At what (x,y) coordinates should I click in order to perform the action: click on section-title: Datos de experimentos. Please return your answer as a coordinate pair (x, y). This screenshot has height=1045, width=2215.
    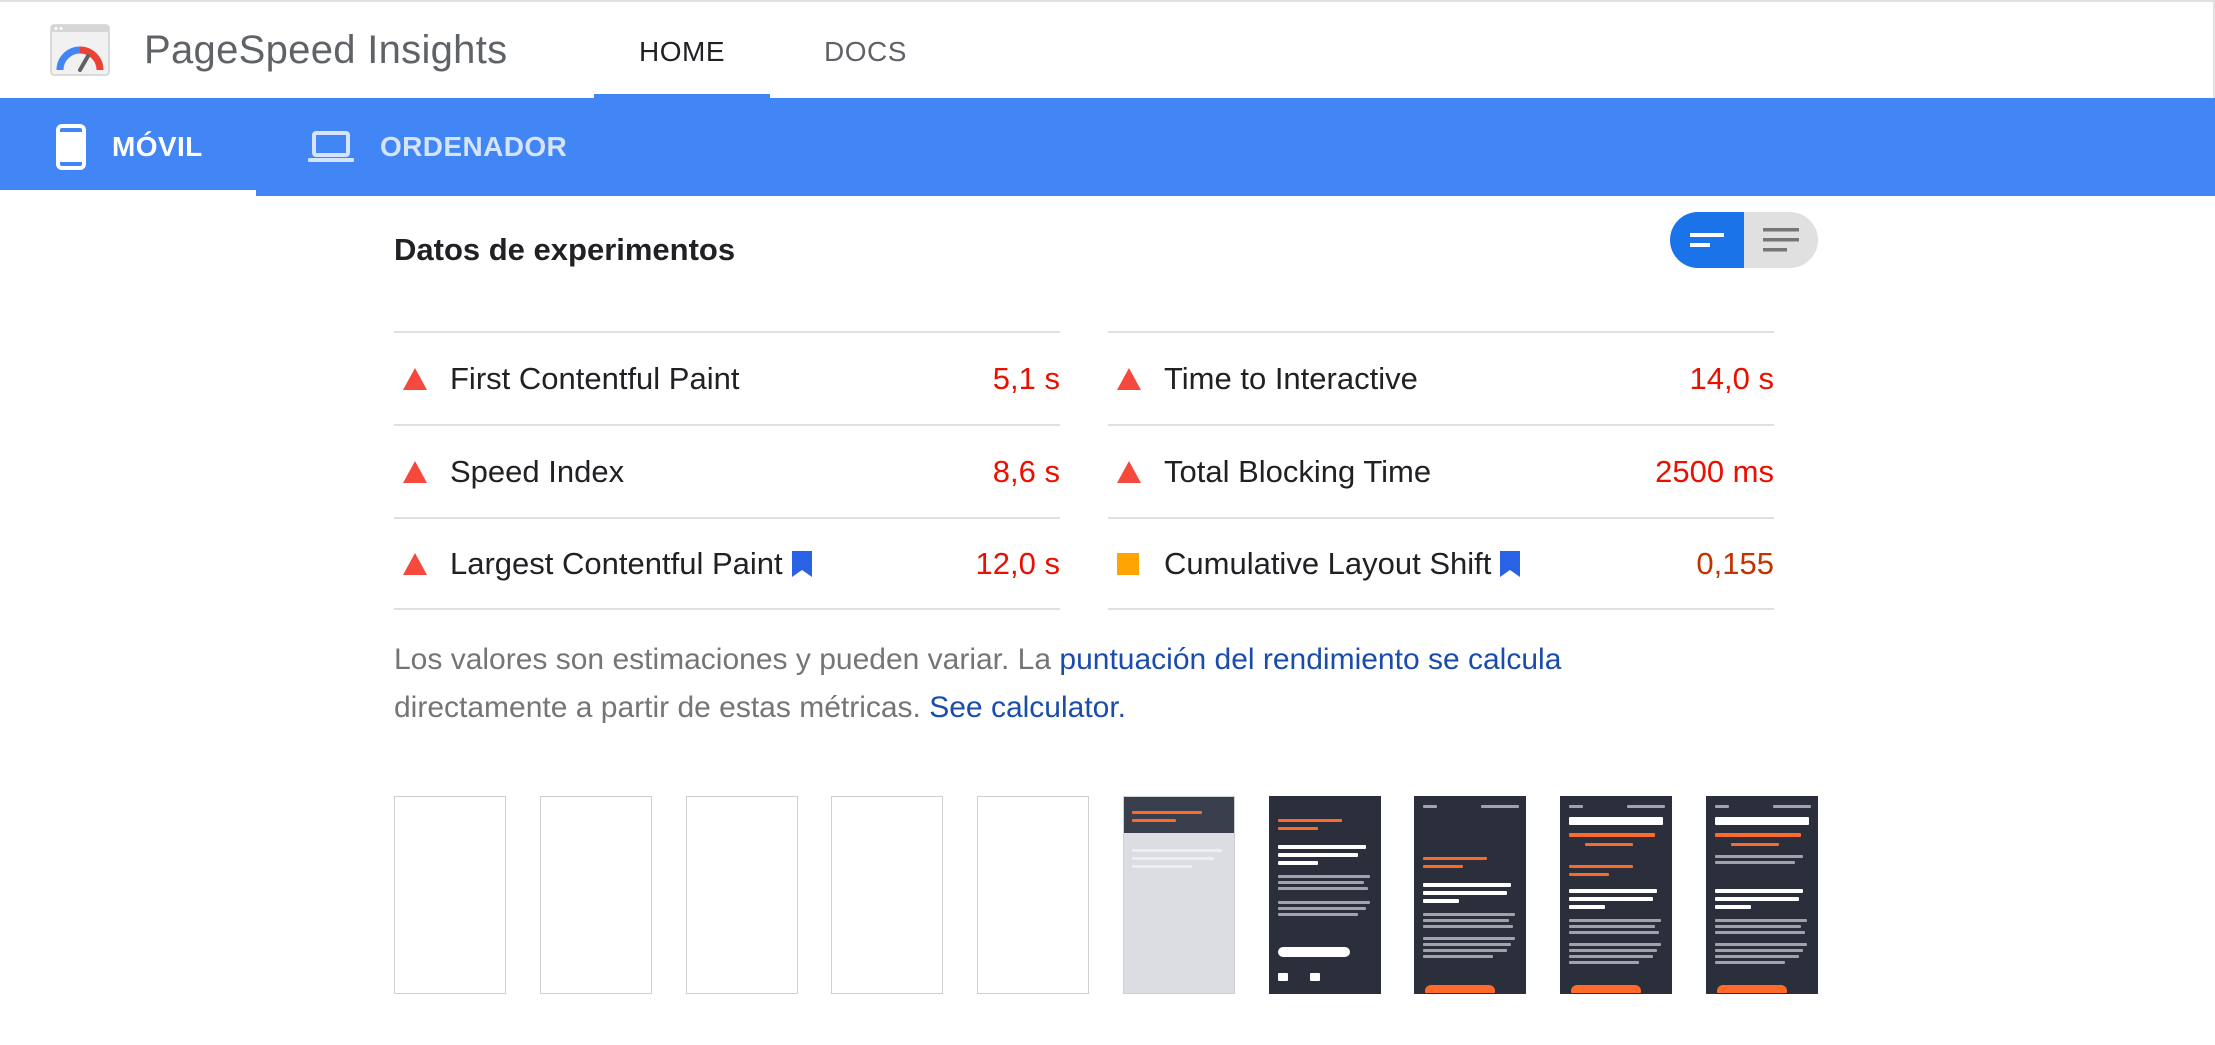
    Looking at the image, I should click on (565, 249).